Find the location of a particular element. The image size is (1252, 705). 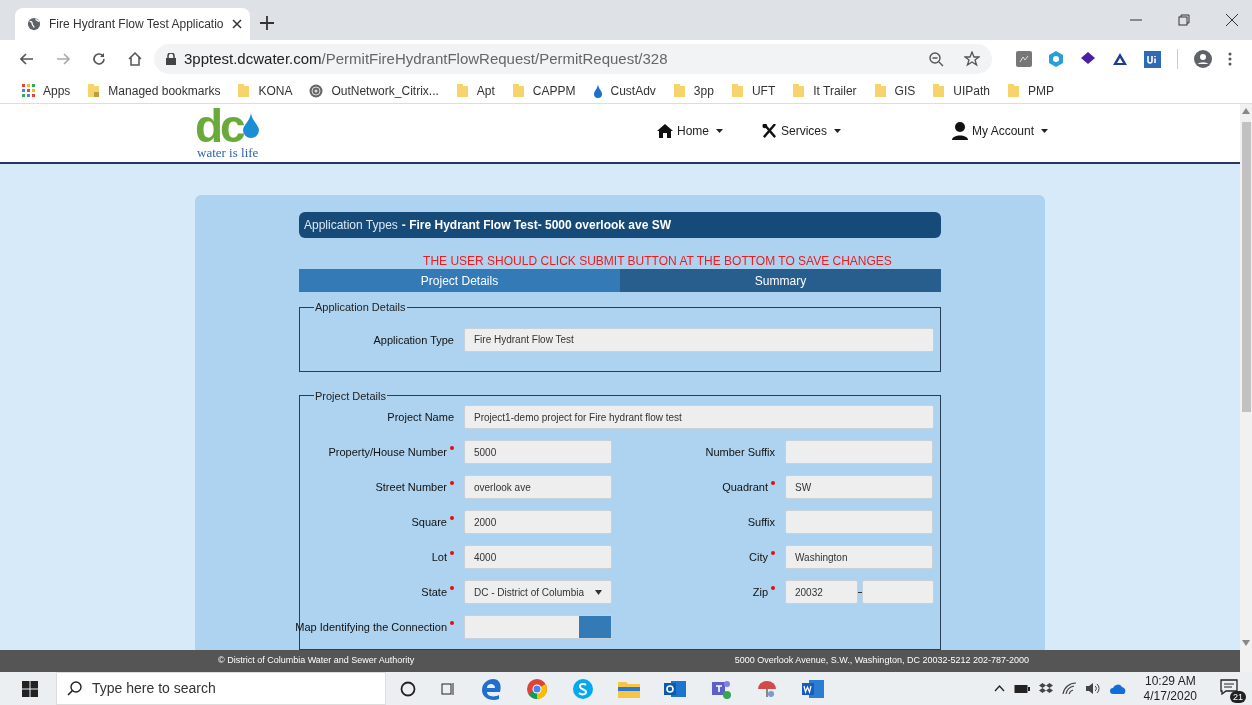

bookmark: CAPPM is located at coordinates (543, 90).